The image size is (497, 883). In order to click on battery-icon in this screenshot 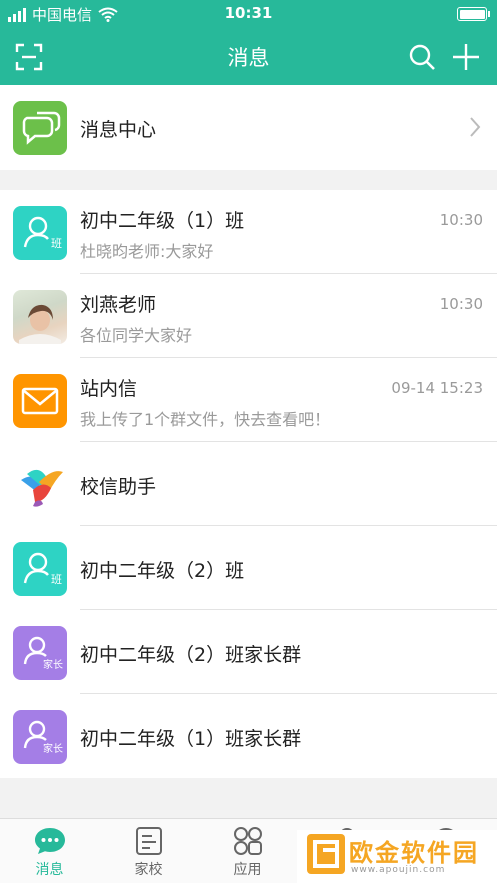, I will do `click(473, 14)`.